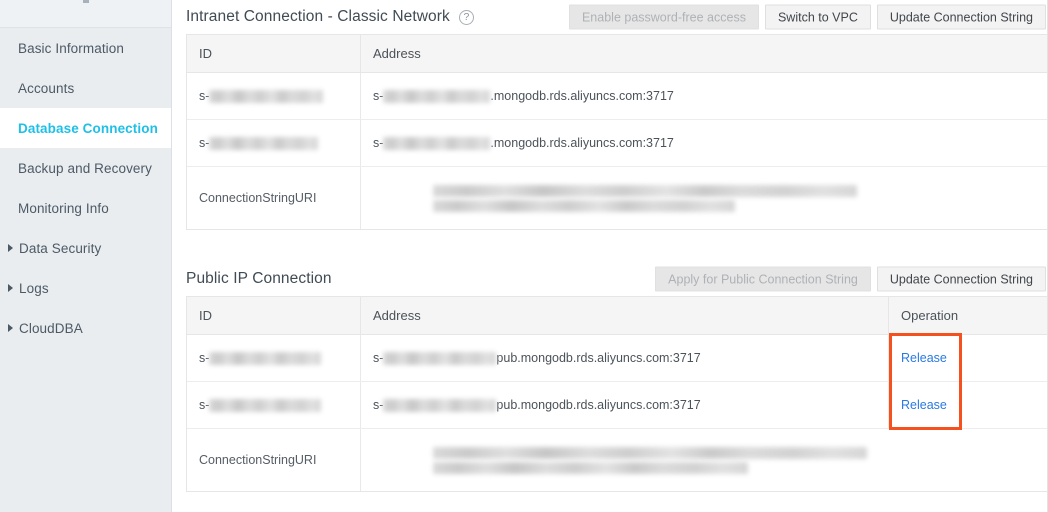  I want to click on table-header-row: ID Address, so click(617, 54).